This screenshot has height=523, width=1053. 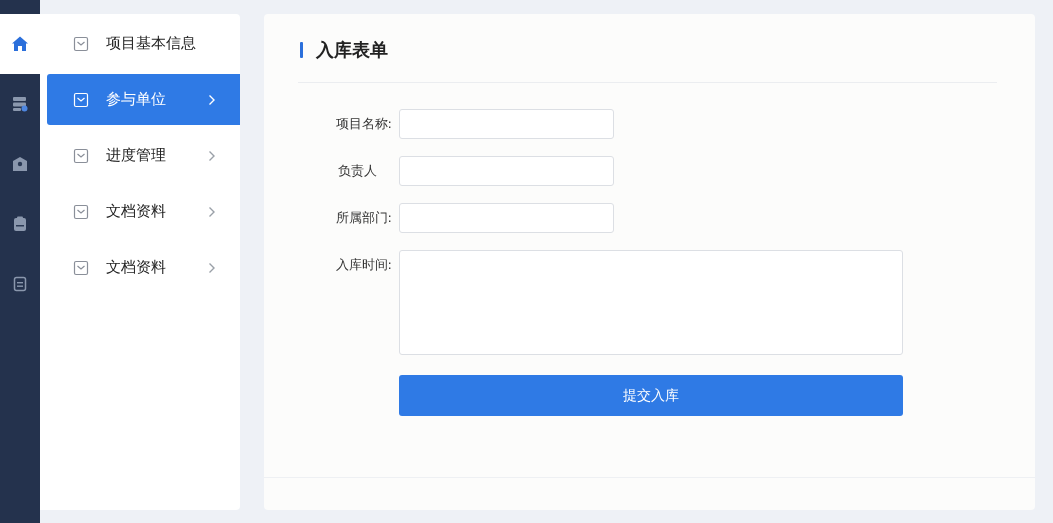 I want to click on title-accent, so click(x=301, y=50).